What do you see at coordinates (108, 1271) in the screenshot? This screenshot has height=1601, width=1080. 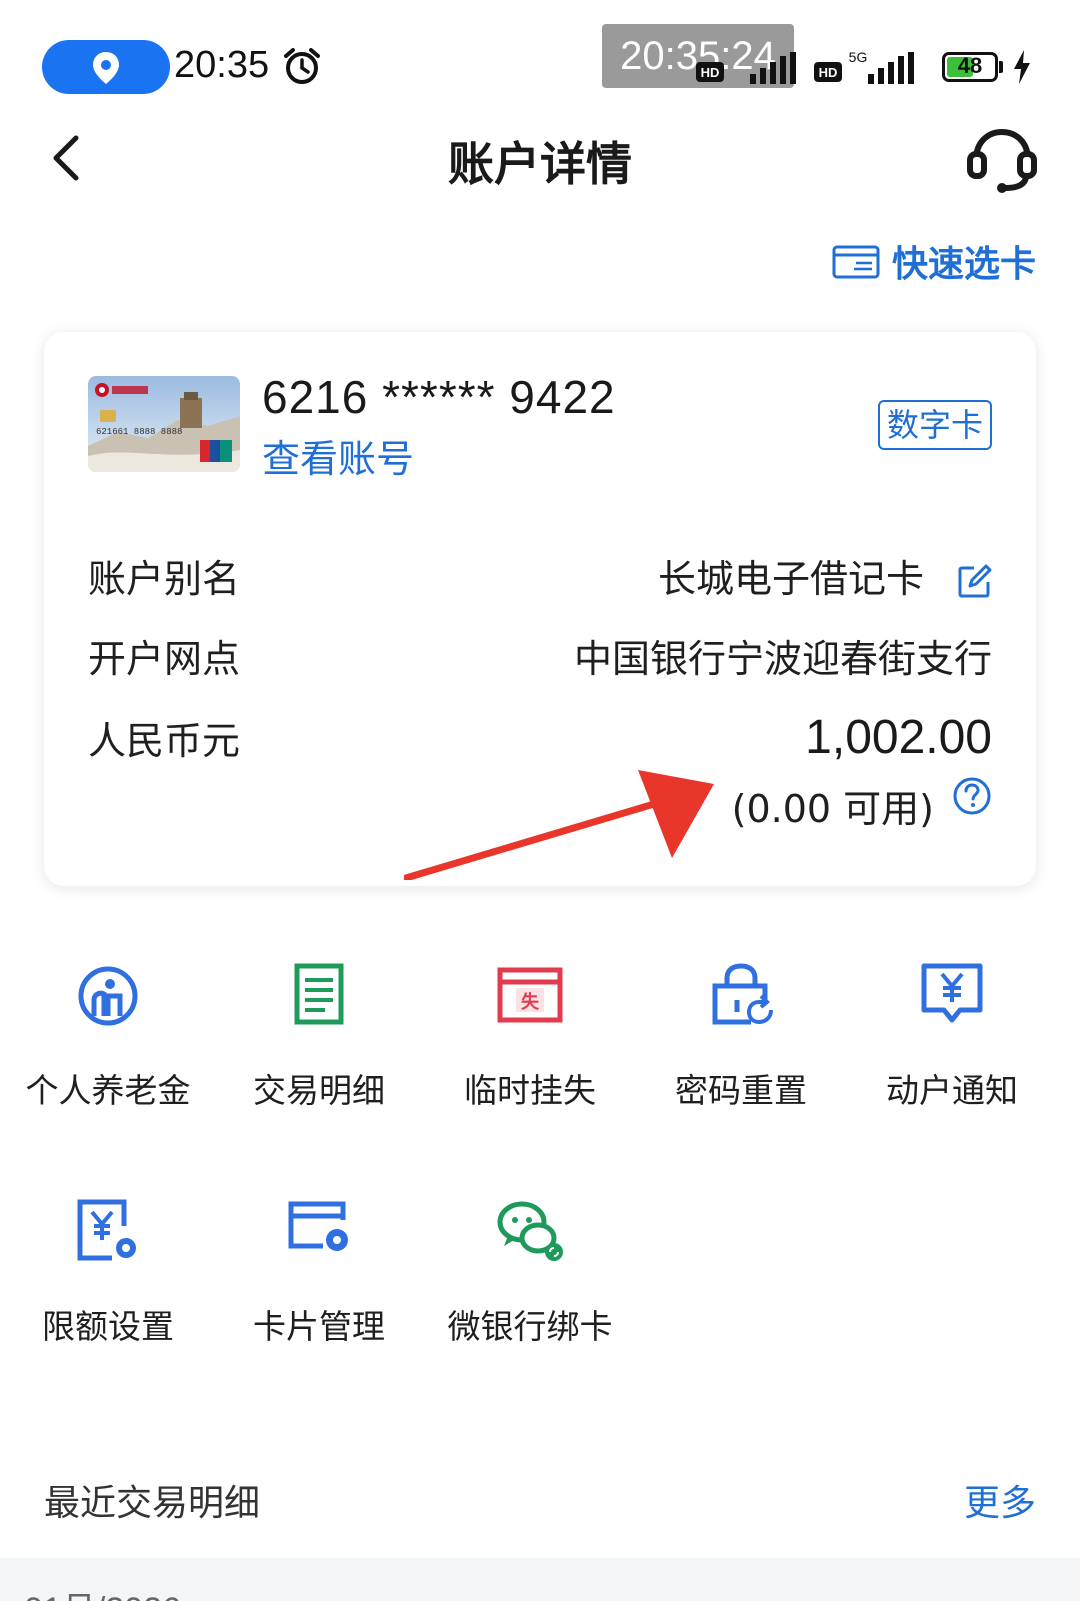 I see `func-limit-settings: 限额设置` at bounding box center [108, 1271].